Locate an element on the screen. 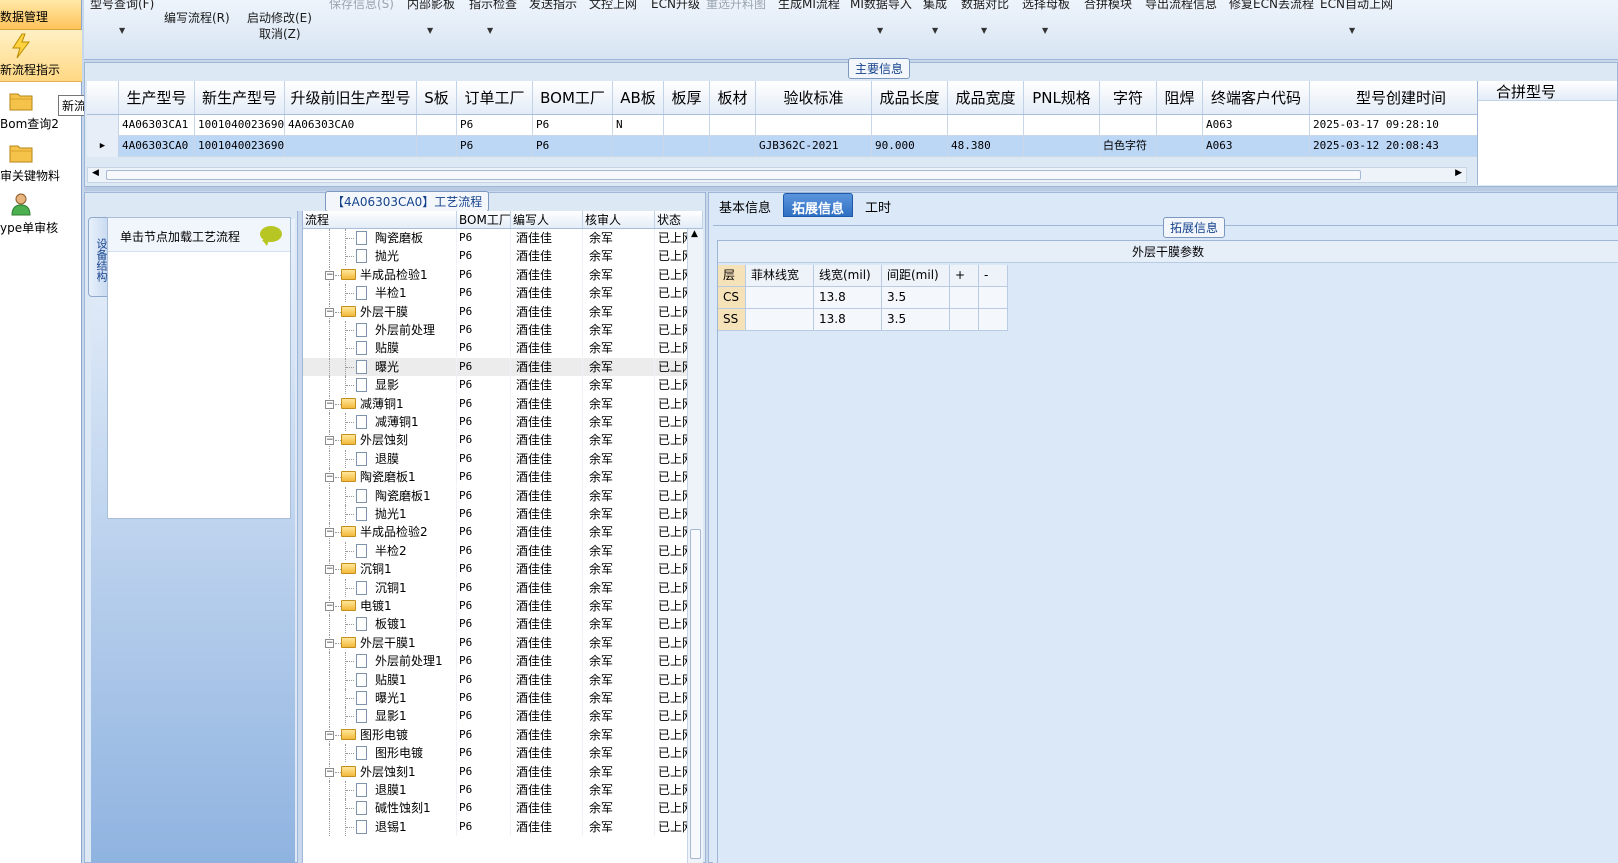 This screenshot has height=863, width=1618. tree-node: 半检2 is located at coordinates (380, 550).